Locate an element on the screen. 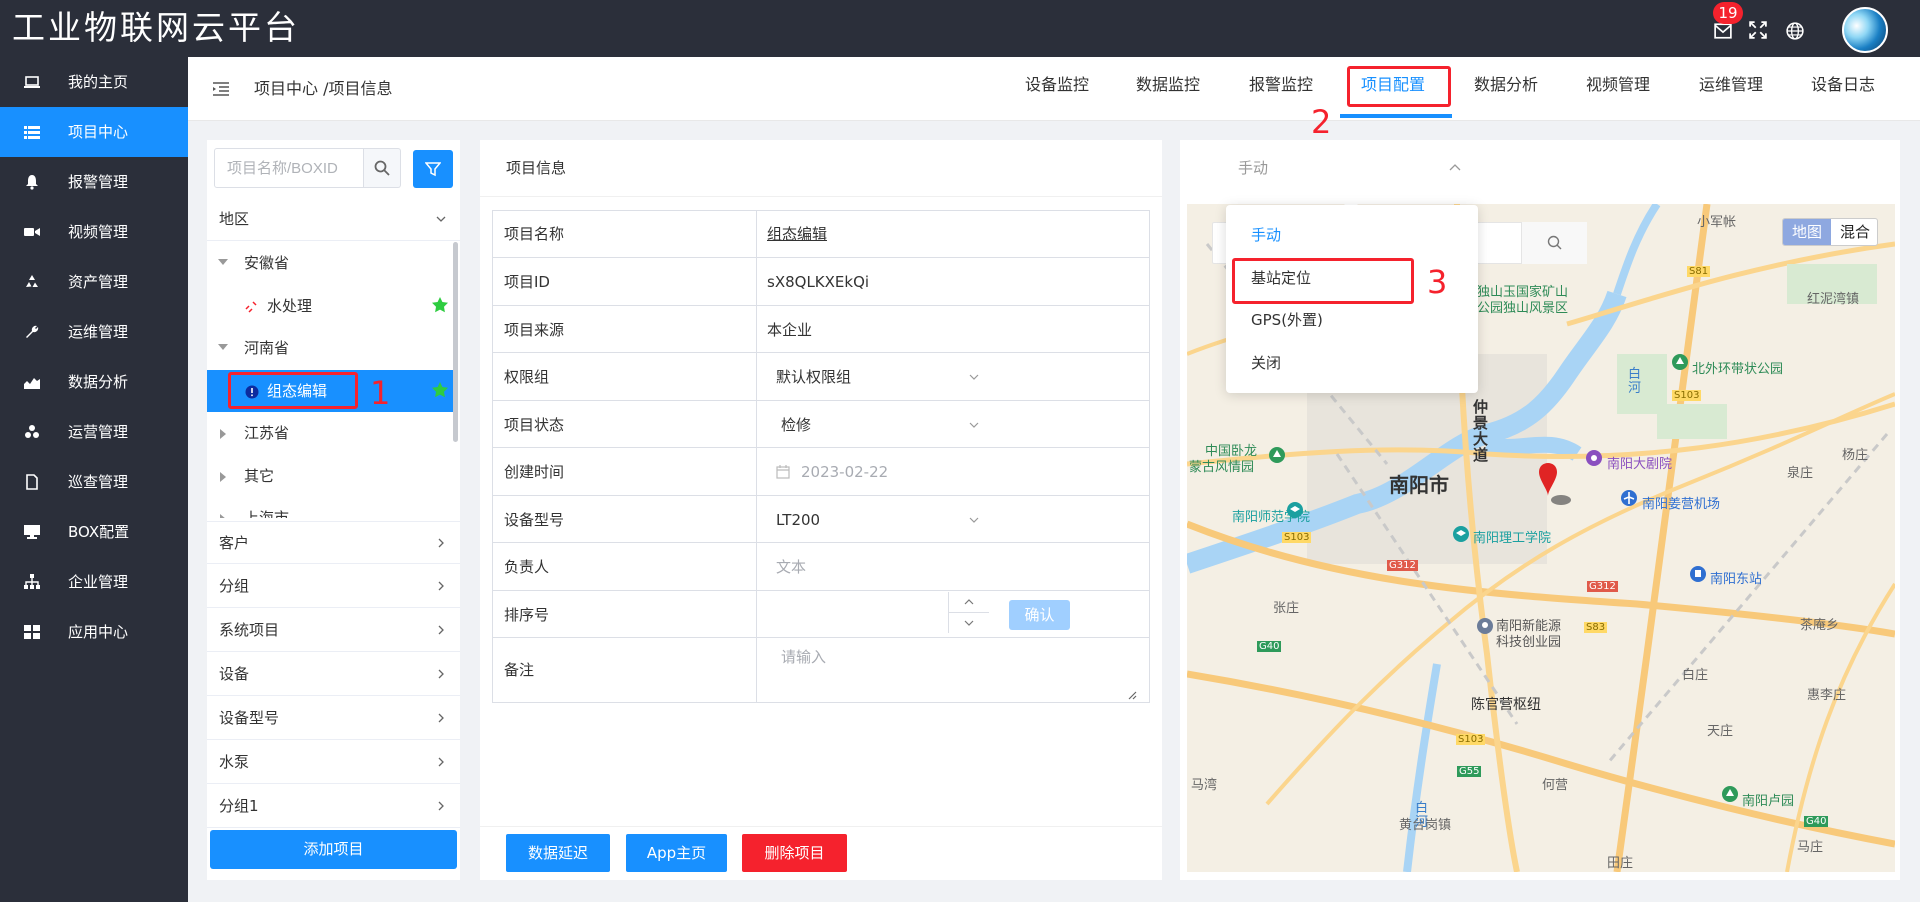 The height and width of the screenshot is (902, 1920). user-avatar is located at coordinates (1865, 30).